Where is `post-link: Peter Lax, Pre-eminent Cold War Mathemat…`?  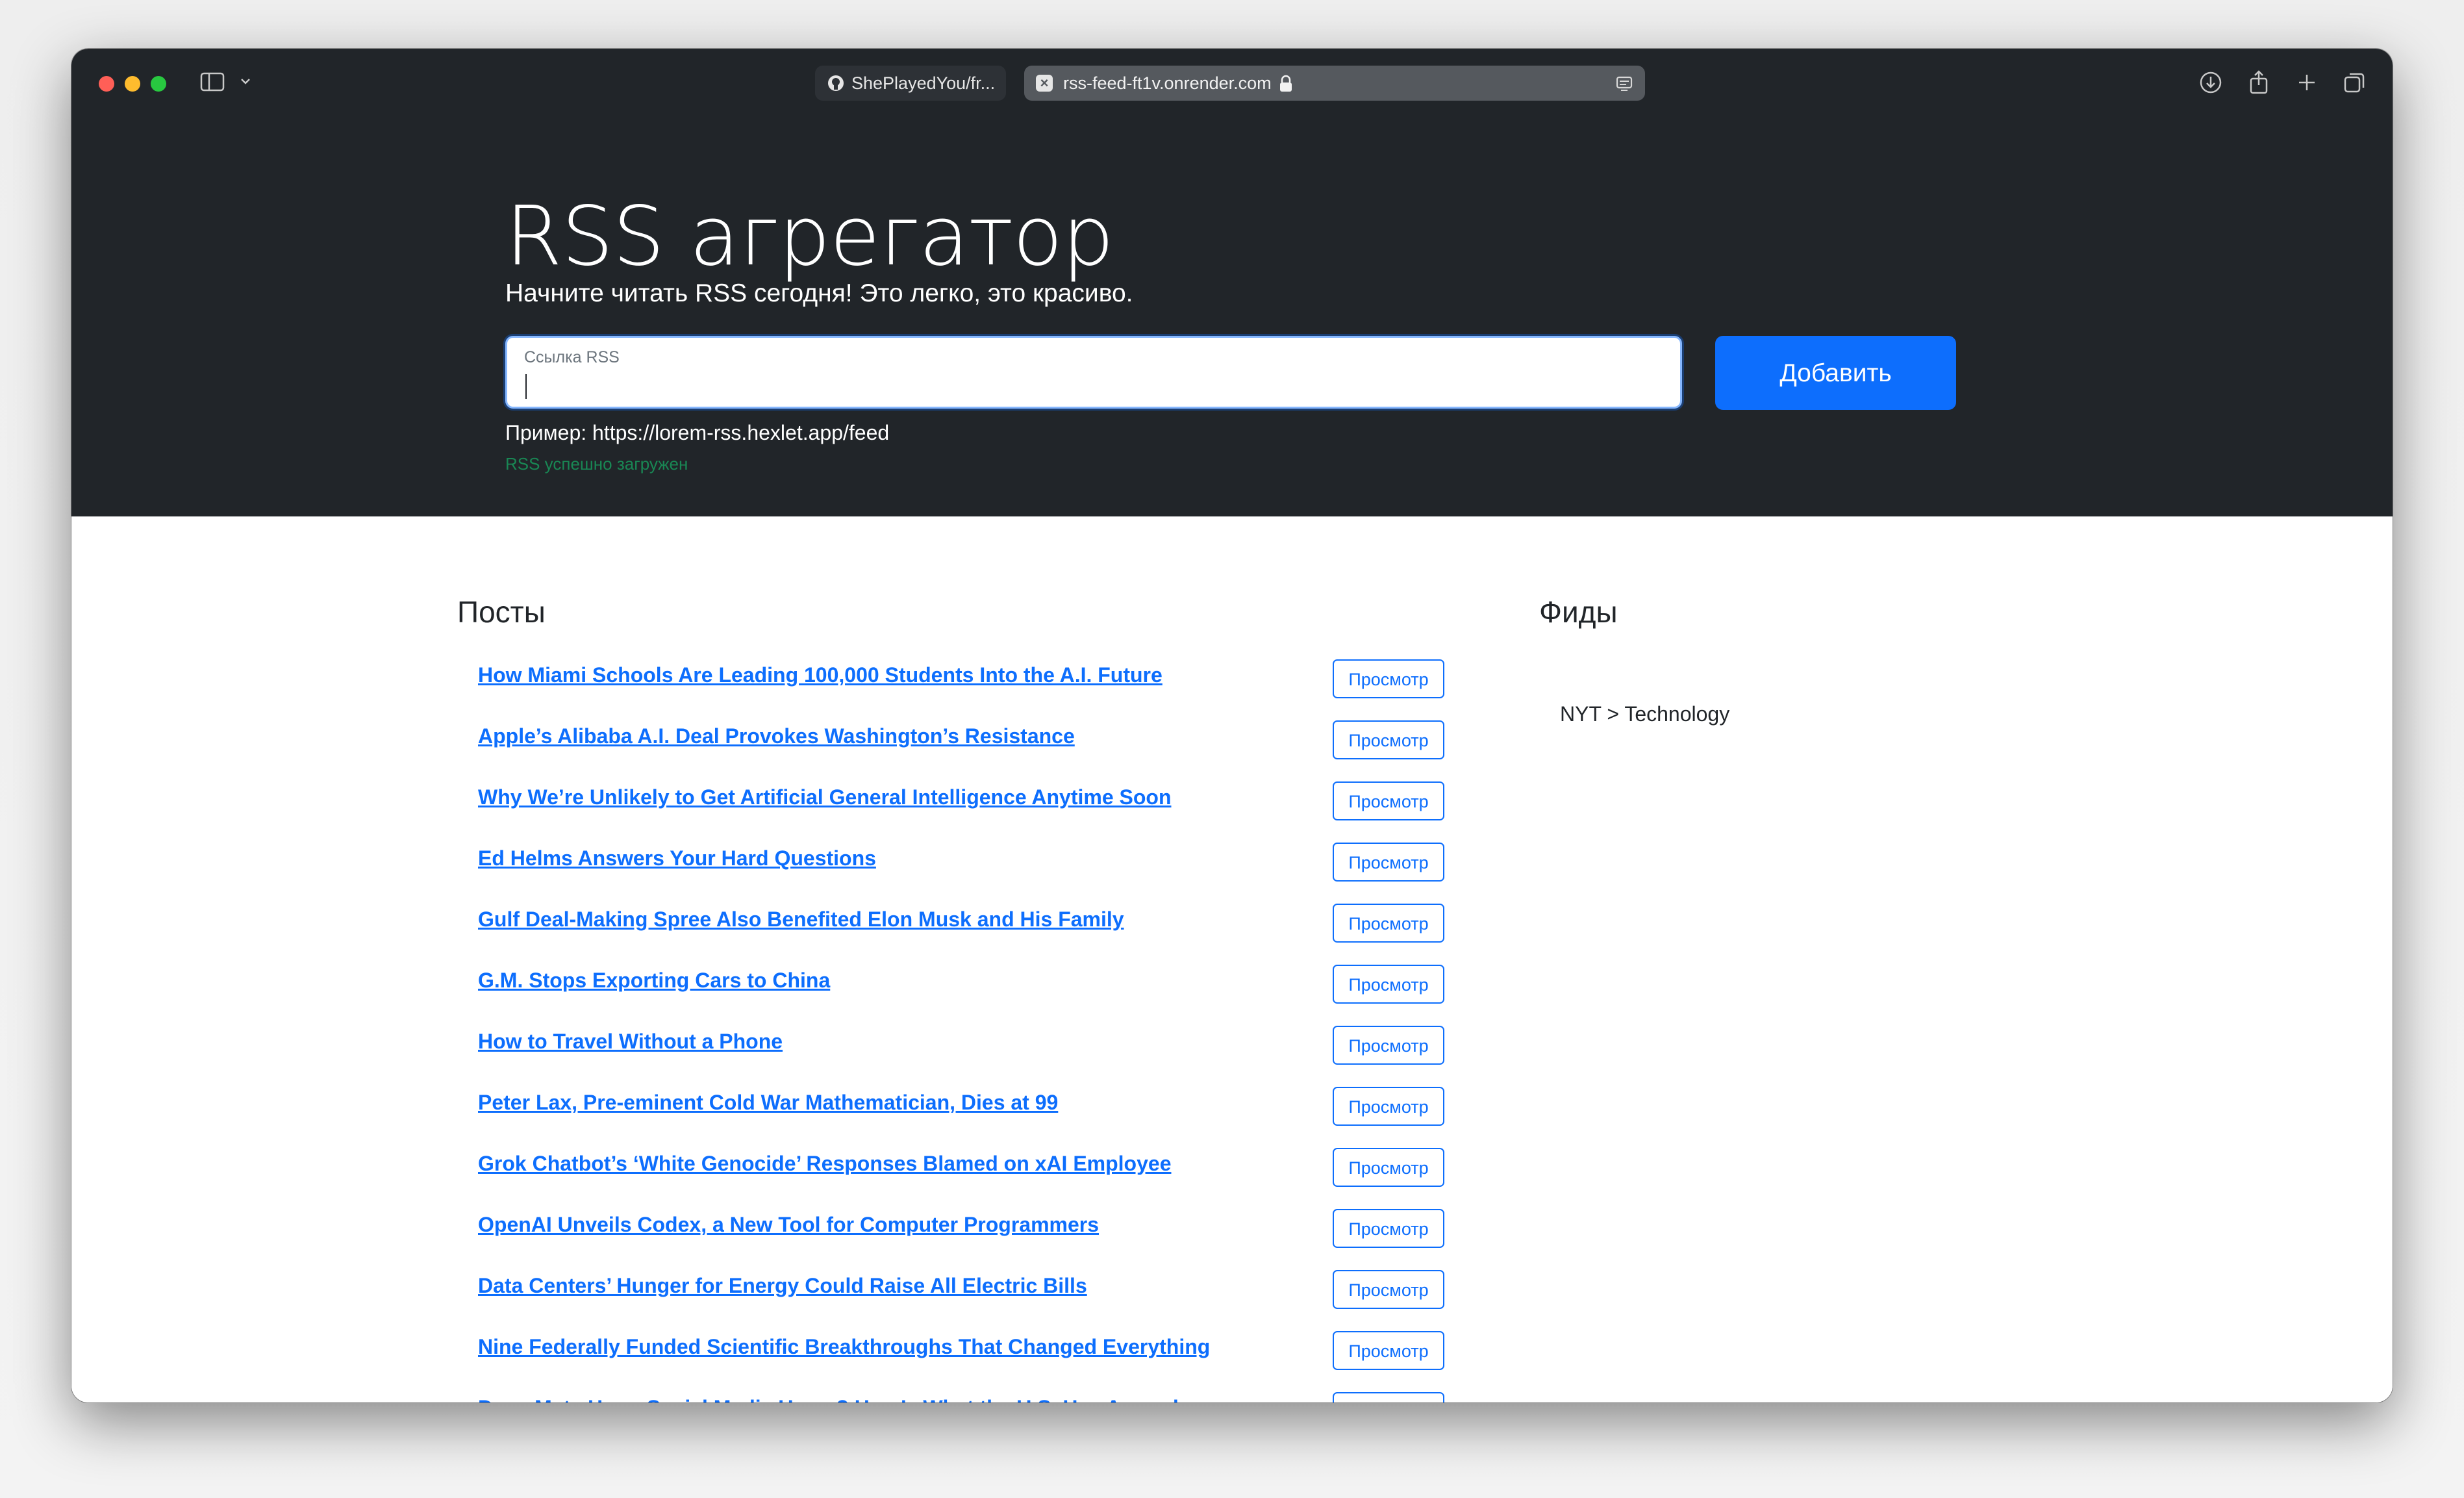
post-link: Peter Lax, Pre-eminent Cold War Mathemat… is located at coordinates (768, 1103).